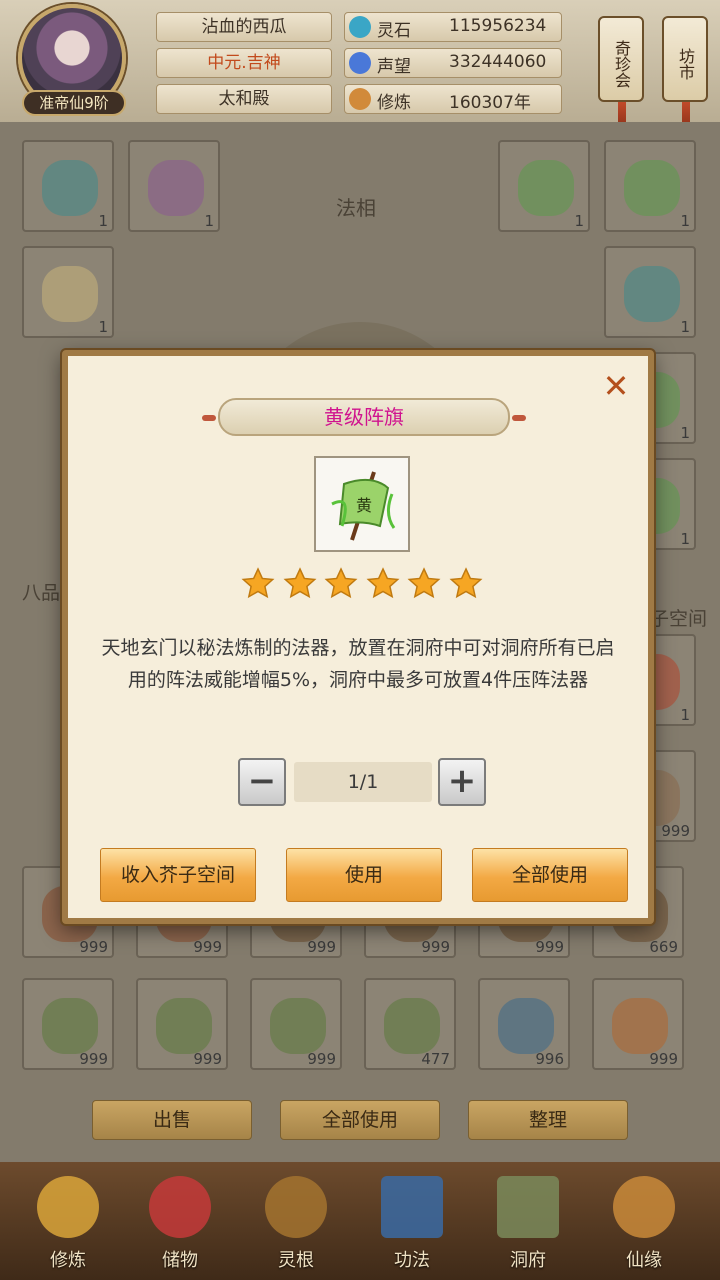  Describe the element at coordinates (528, 1207) in the screenshot. I see `cave-house-icon` at that location.